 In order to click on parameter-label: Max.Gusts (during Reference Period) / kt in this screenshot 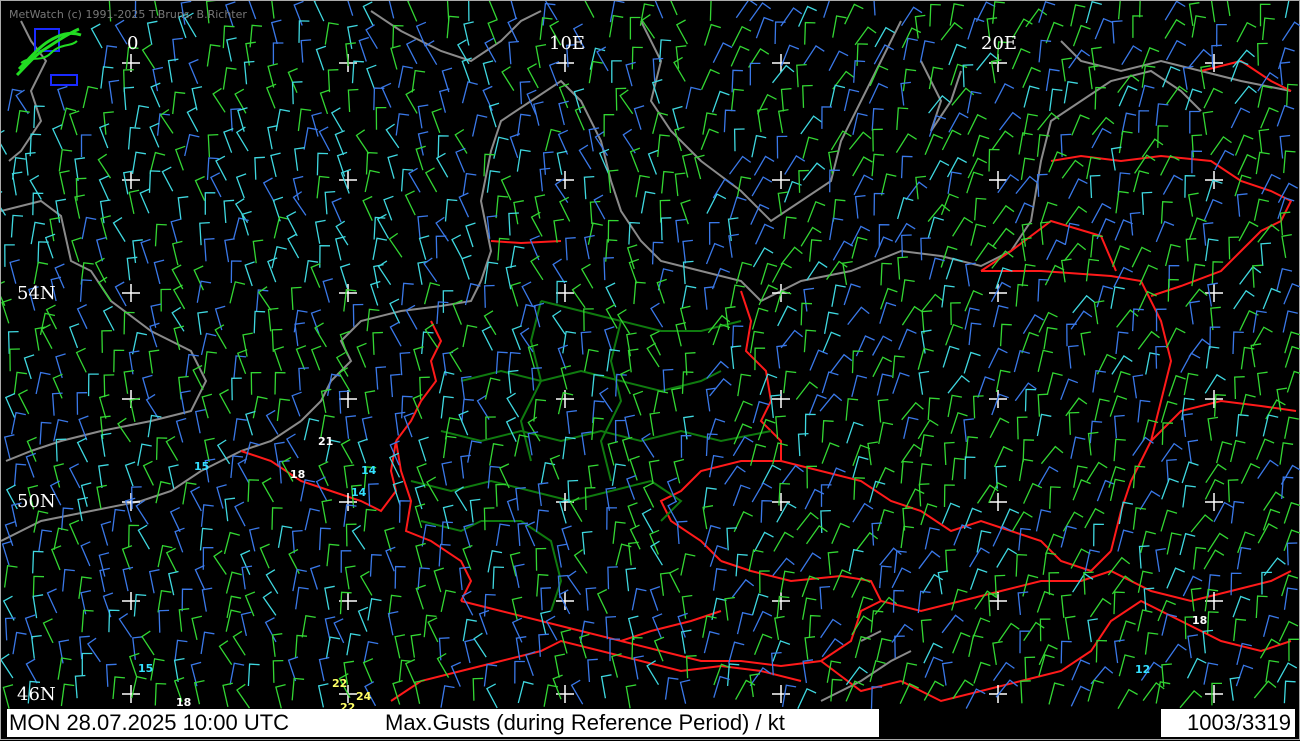, I will do `click(585, 722)`.